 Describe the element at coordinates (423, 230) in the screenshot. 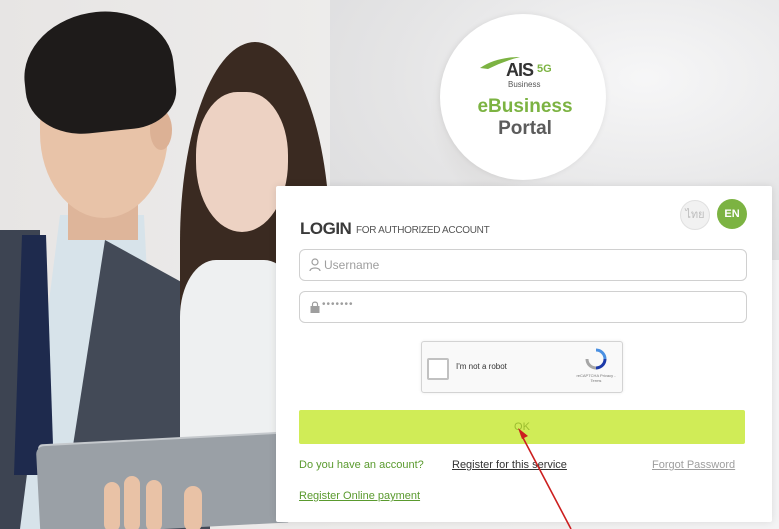

I see `login-subtitle: FOR AUTHORIZED ACCOUNT` at that location.